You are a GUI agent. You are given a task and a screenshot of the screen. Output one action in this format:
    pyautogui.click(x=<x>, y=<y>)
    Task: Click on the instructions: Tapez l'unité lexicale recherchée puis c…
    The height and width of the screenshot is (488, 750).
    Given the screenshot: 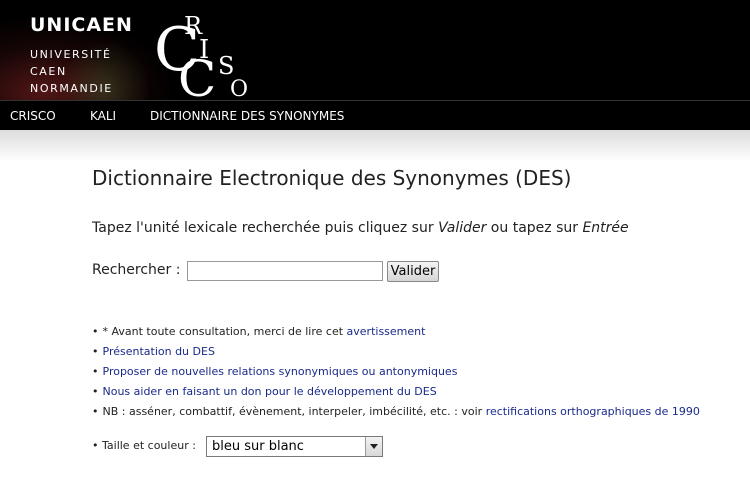 What is the action you would take?
    pyautogui.click(x=360, y=228)
    